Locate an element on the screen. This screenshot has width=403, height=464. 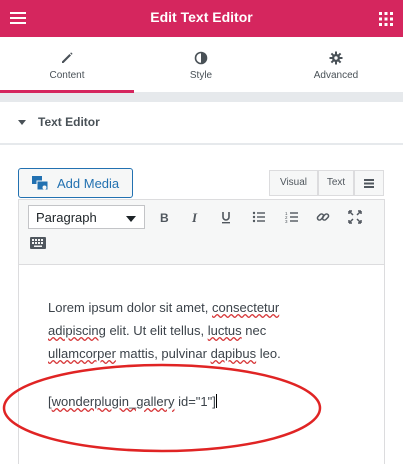
svg-text: I is located at coordinates (194, 217).